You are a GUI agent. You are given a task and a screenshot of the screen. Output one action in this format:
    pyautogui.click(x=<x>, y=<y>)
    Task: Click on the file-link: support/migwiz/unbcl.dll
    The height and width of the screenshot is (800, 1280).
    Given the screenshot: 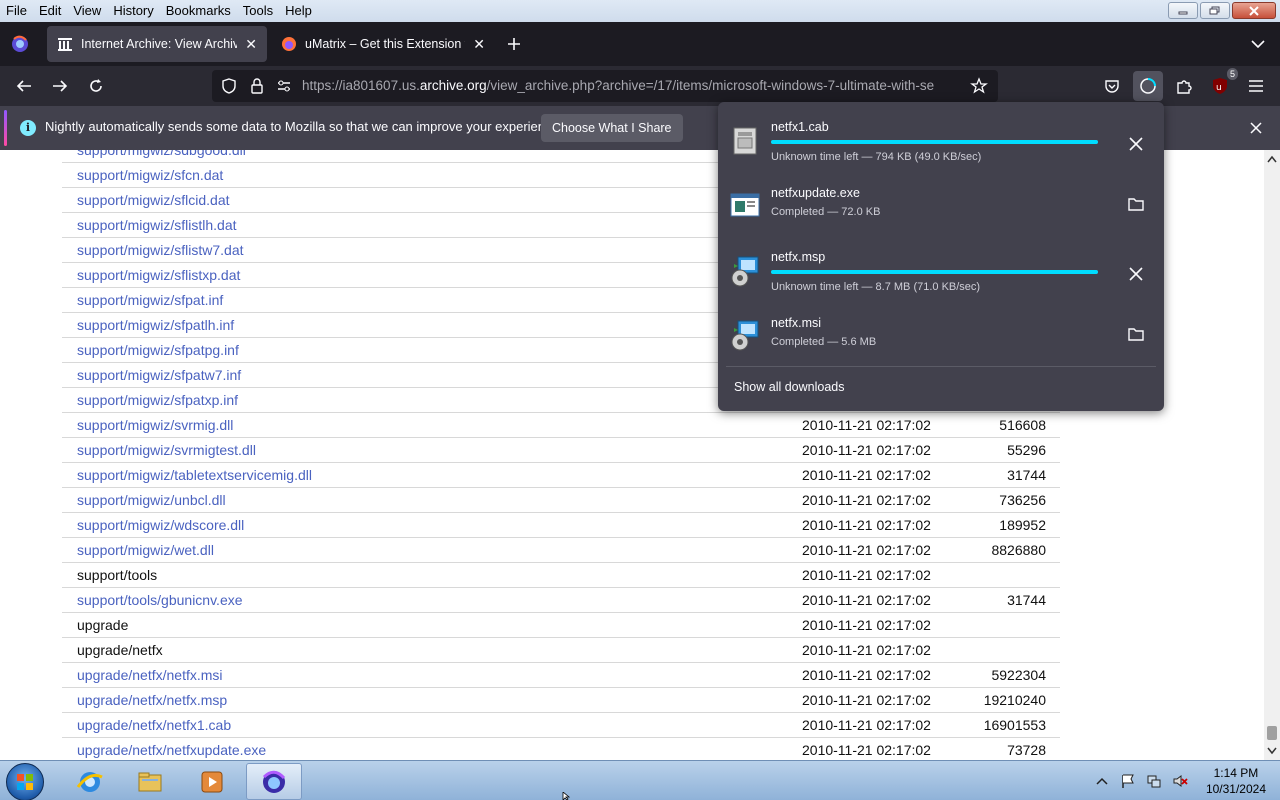 What is the action you would take?
    pyautogui.click(x=151, y=500)
    